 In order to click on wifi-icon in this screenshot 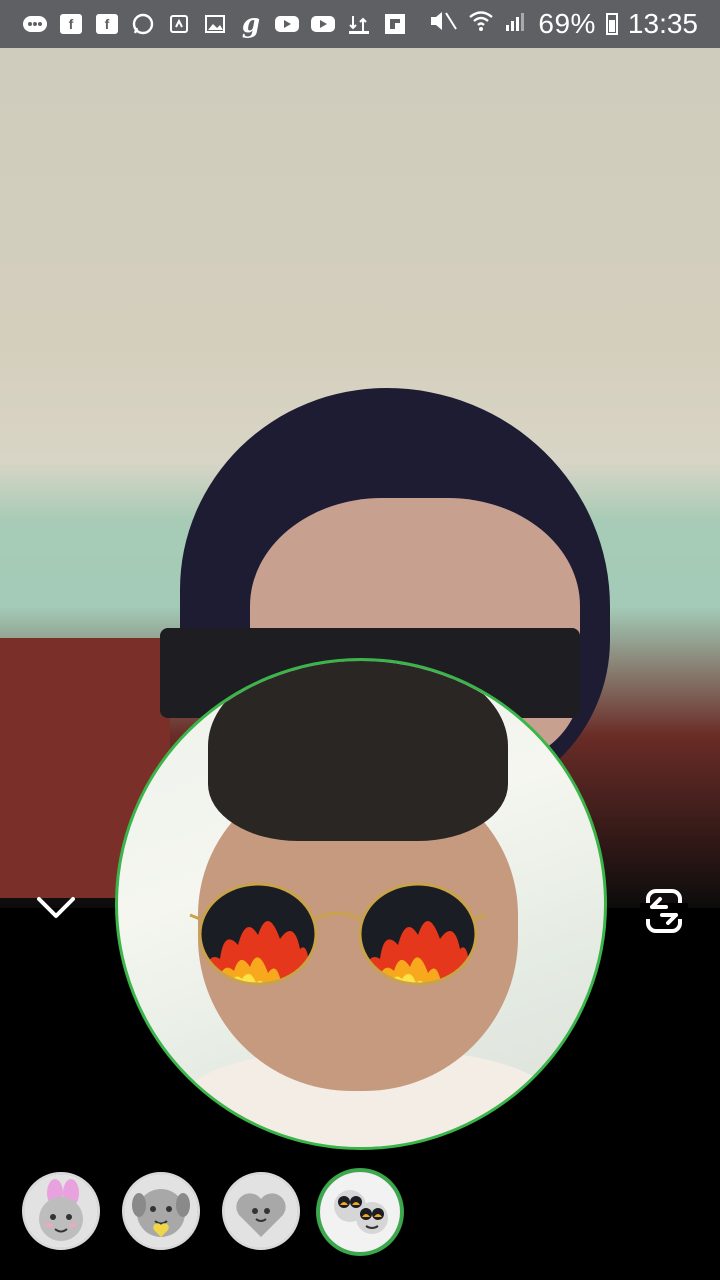, I will do `click(481, 24)`.